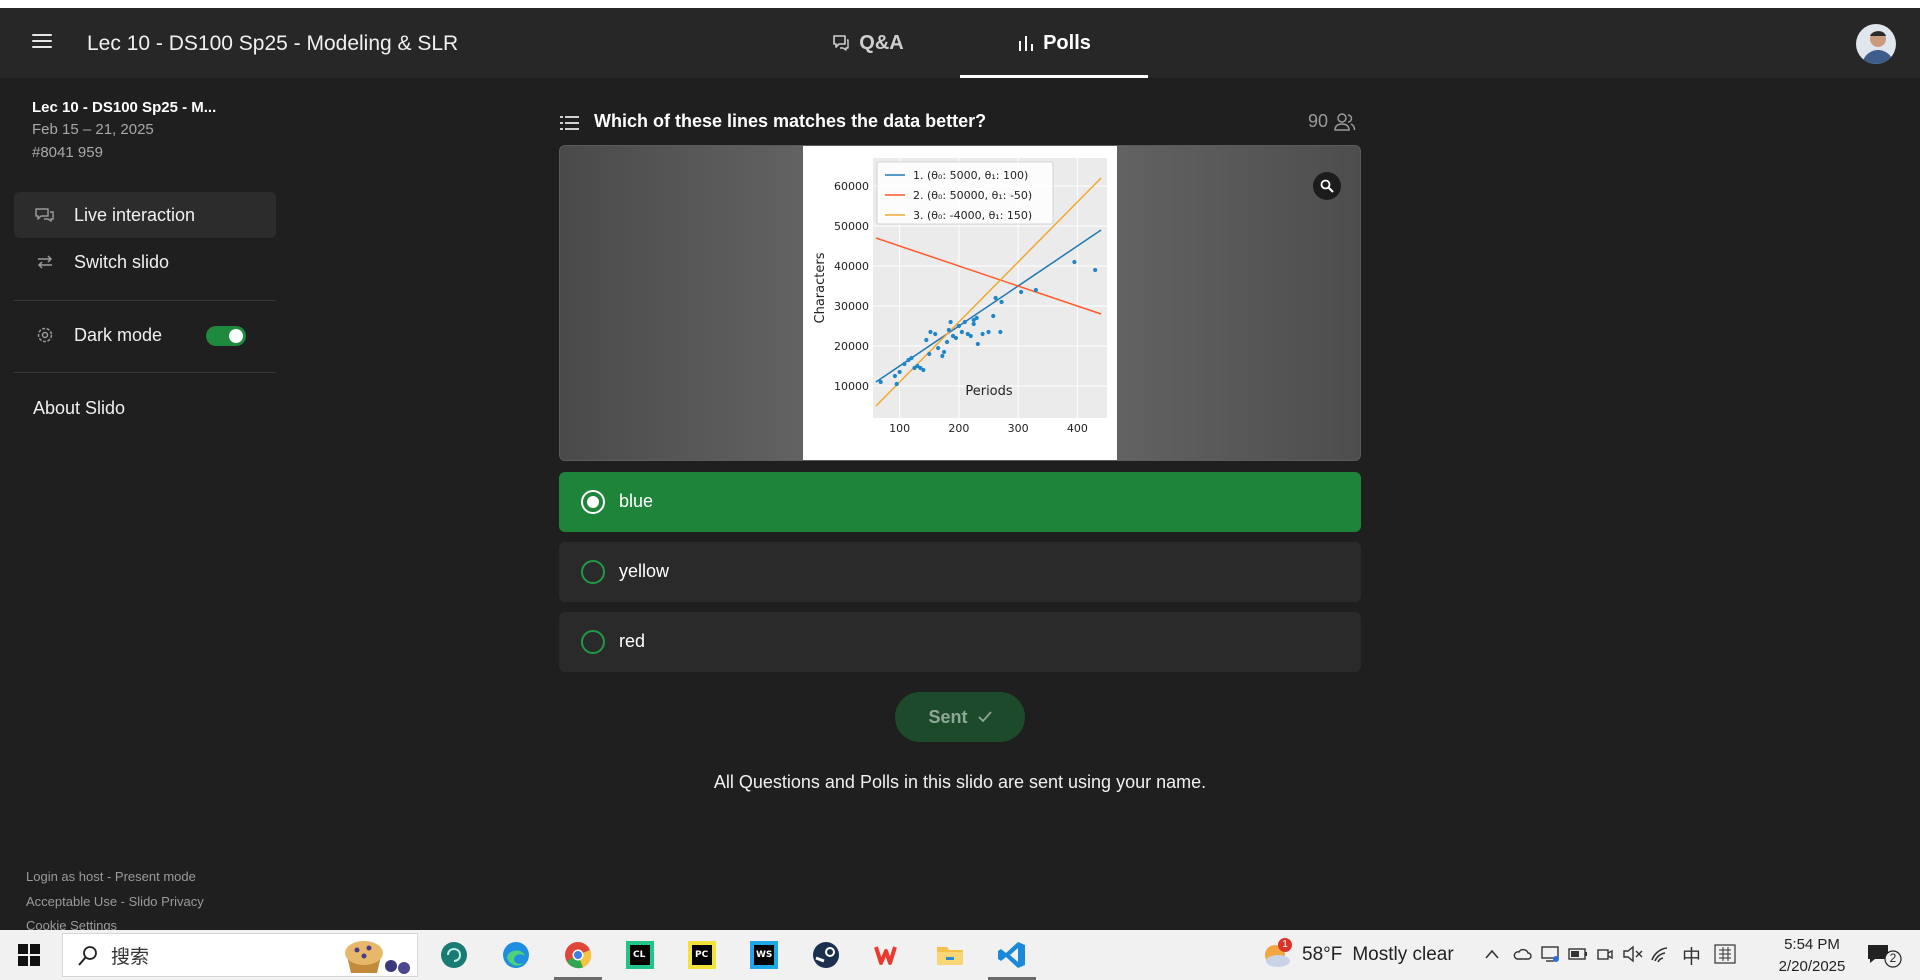 This screenshot has height=980, width=1920. I want to click on folder-icon, so click(950, 956).